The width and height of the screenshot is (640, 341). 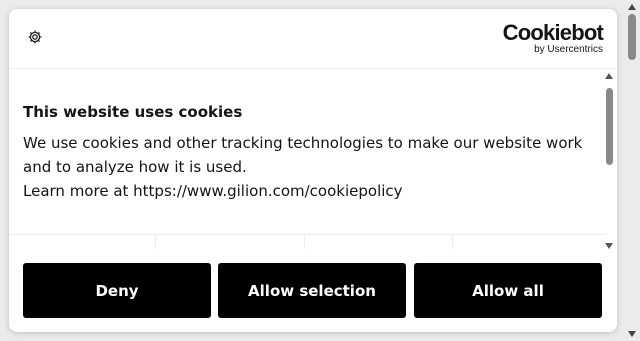 I want to click on brand-subtitle: by Usercentrics, so click(x=568, y=49).